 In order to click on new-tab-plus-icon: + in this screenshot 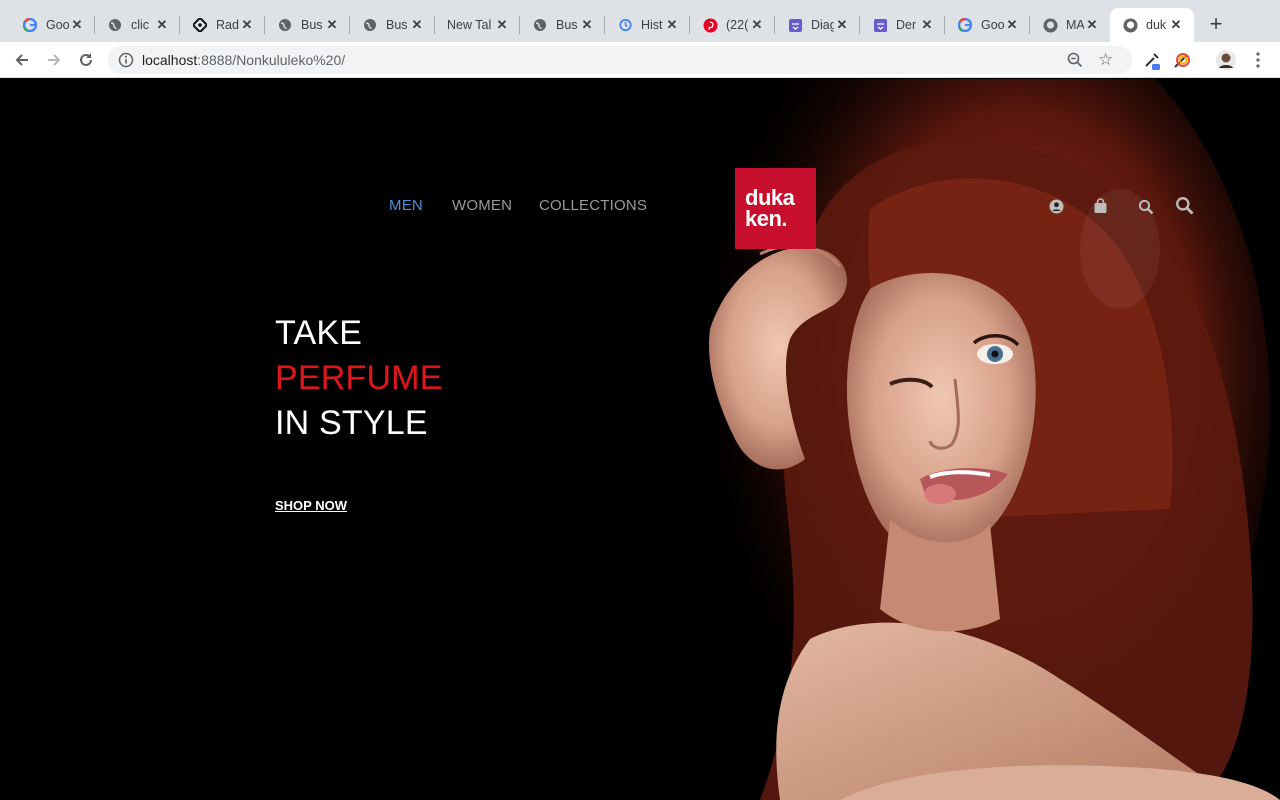, I will do `click(1216, 24)`.